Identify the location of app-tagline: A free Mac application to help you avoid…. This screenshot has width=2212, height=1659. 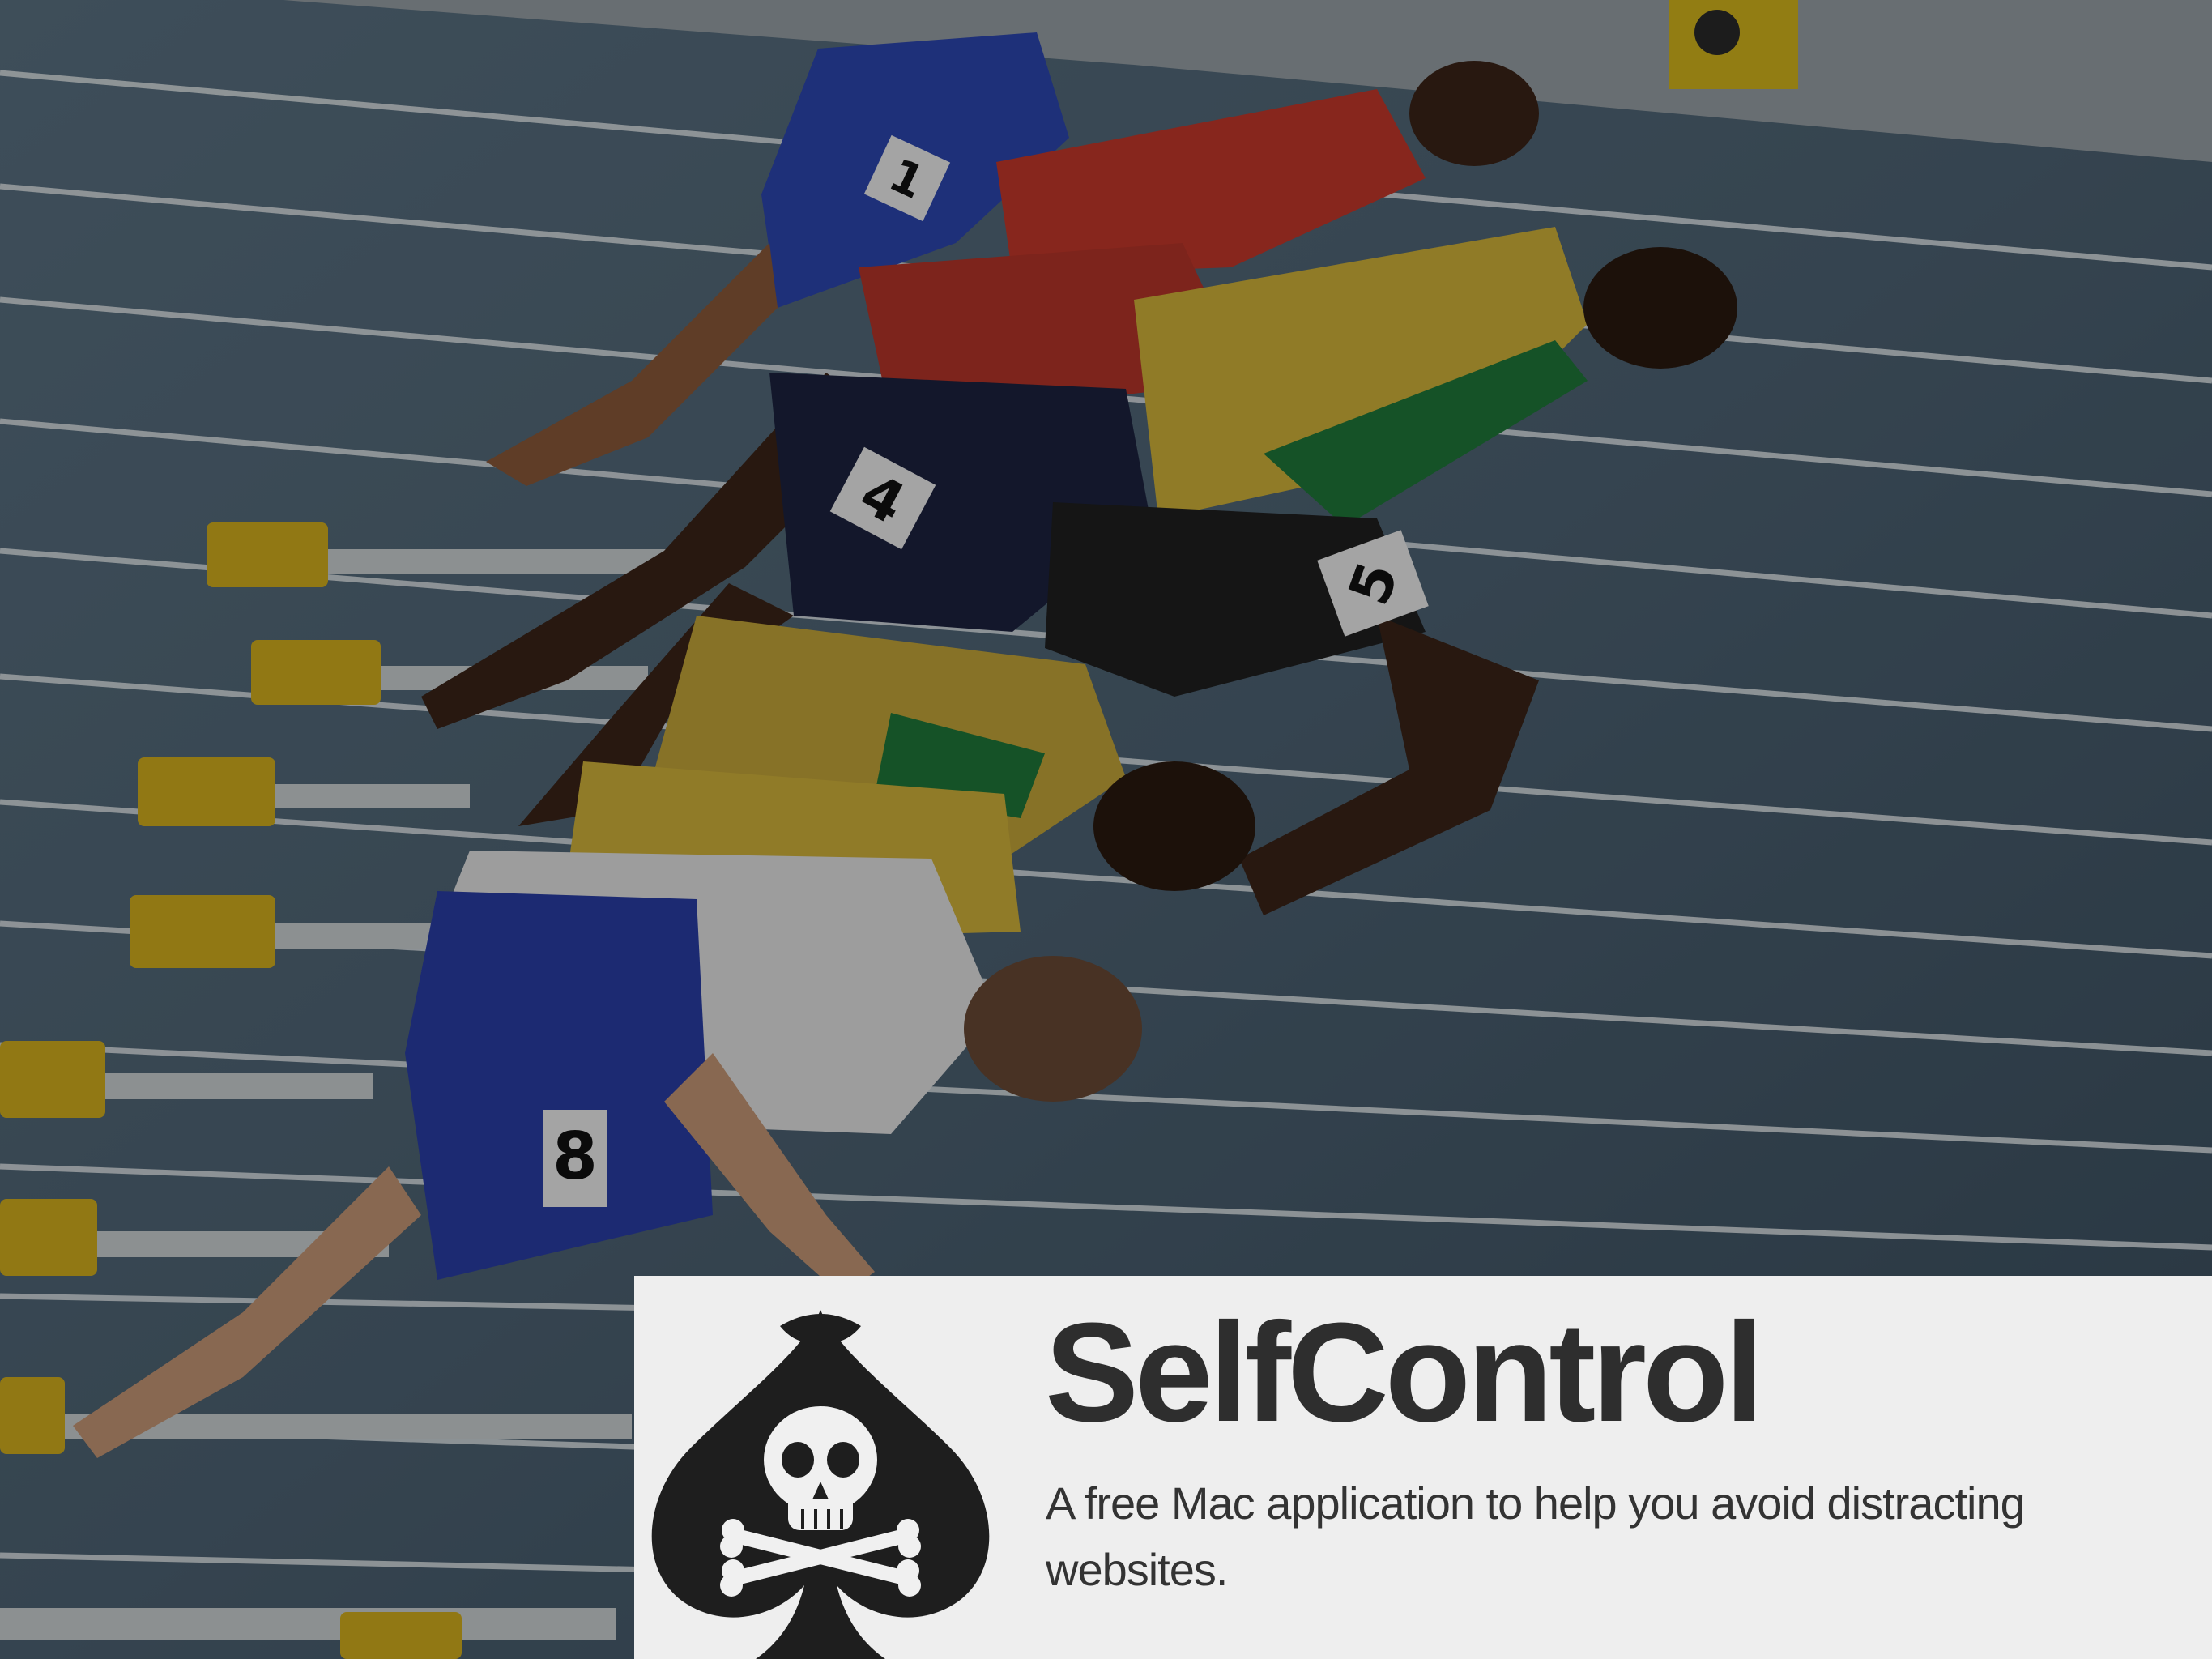
(1536, 1536).